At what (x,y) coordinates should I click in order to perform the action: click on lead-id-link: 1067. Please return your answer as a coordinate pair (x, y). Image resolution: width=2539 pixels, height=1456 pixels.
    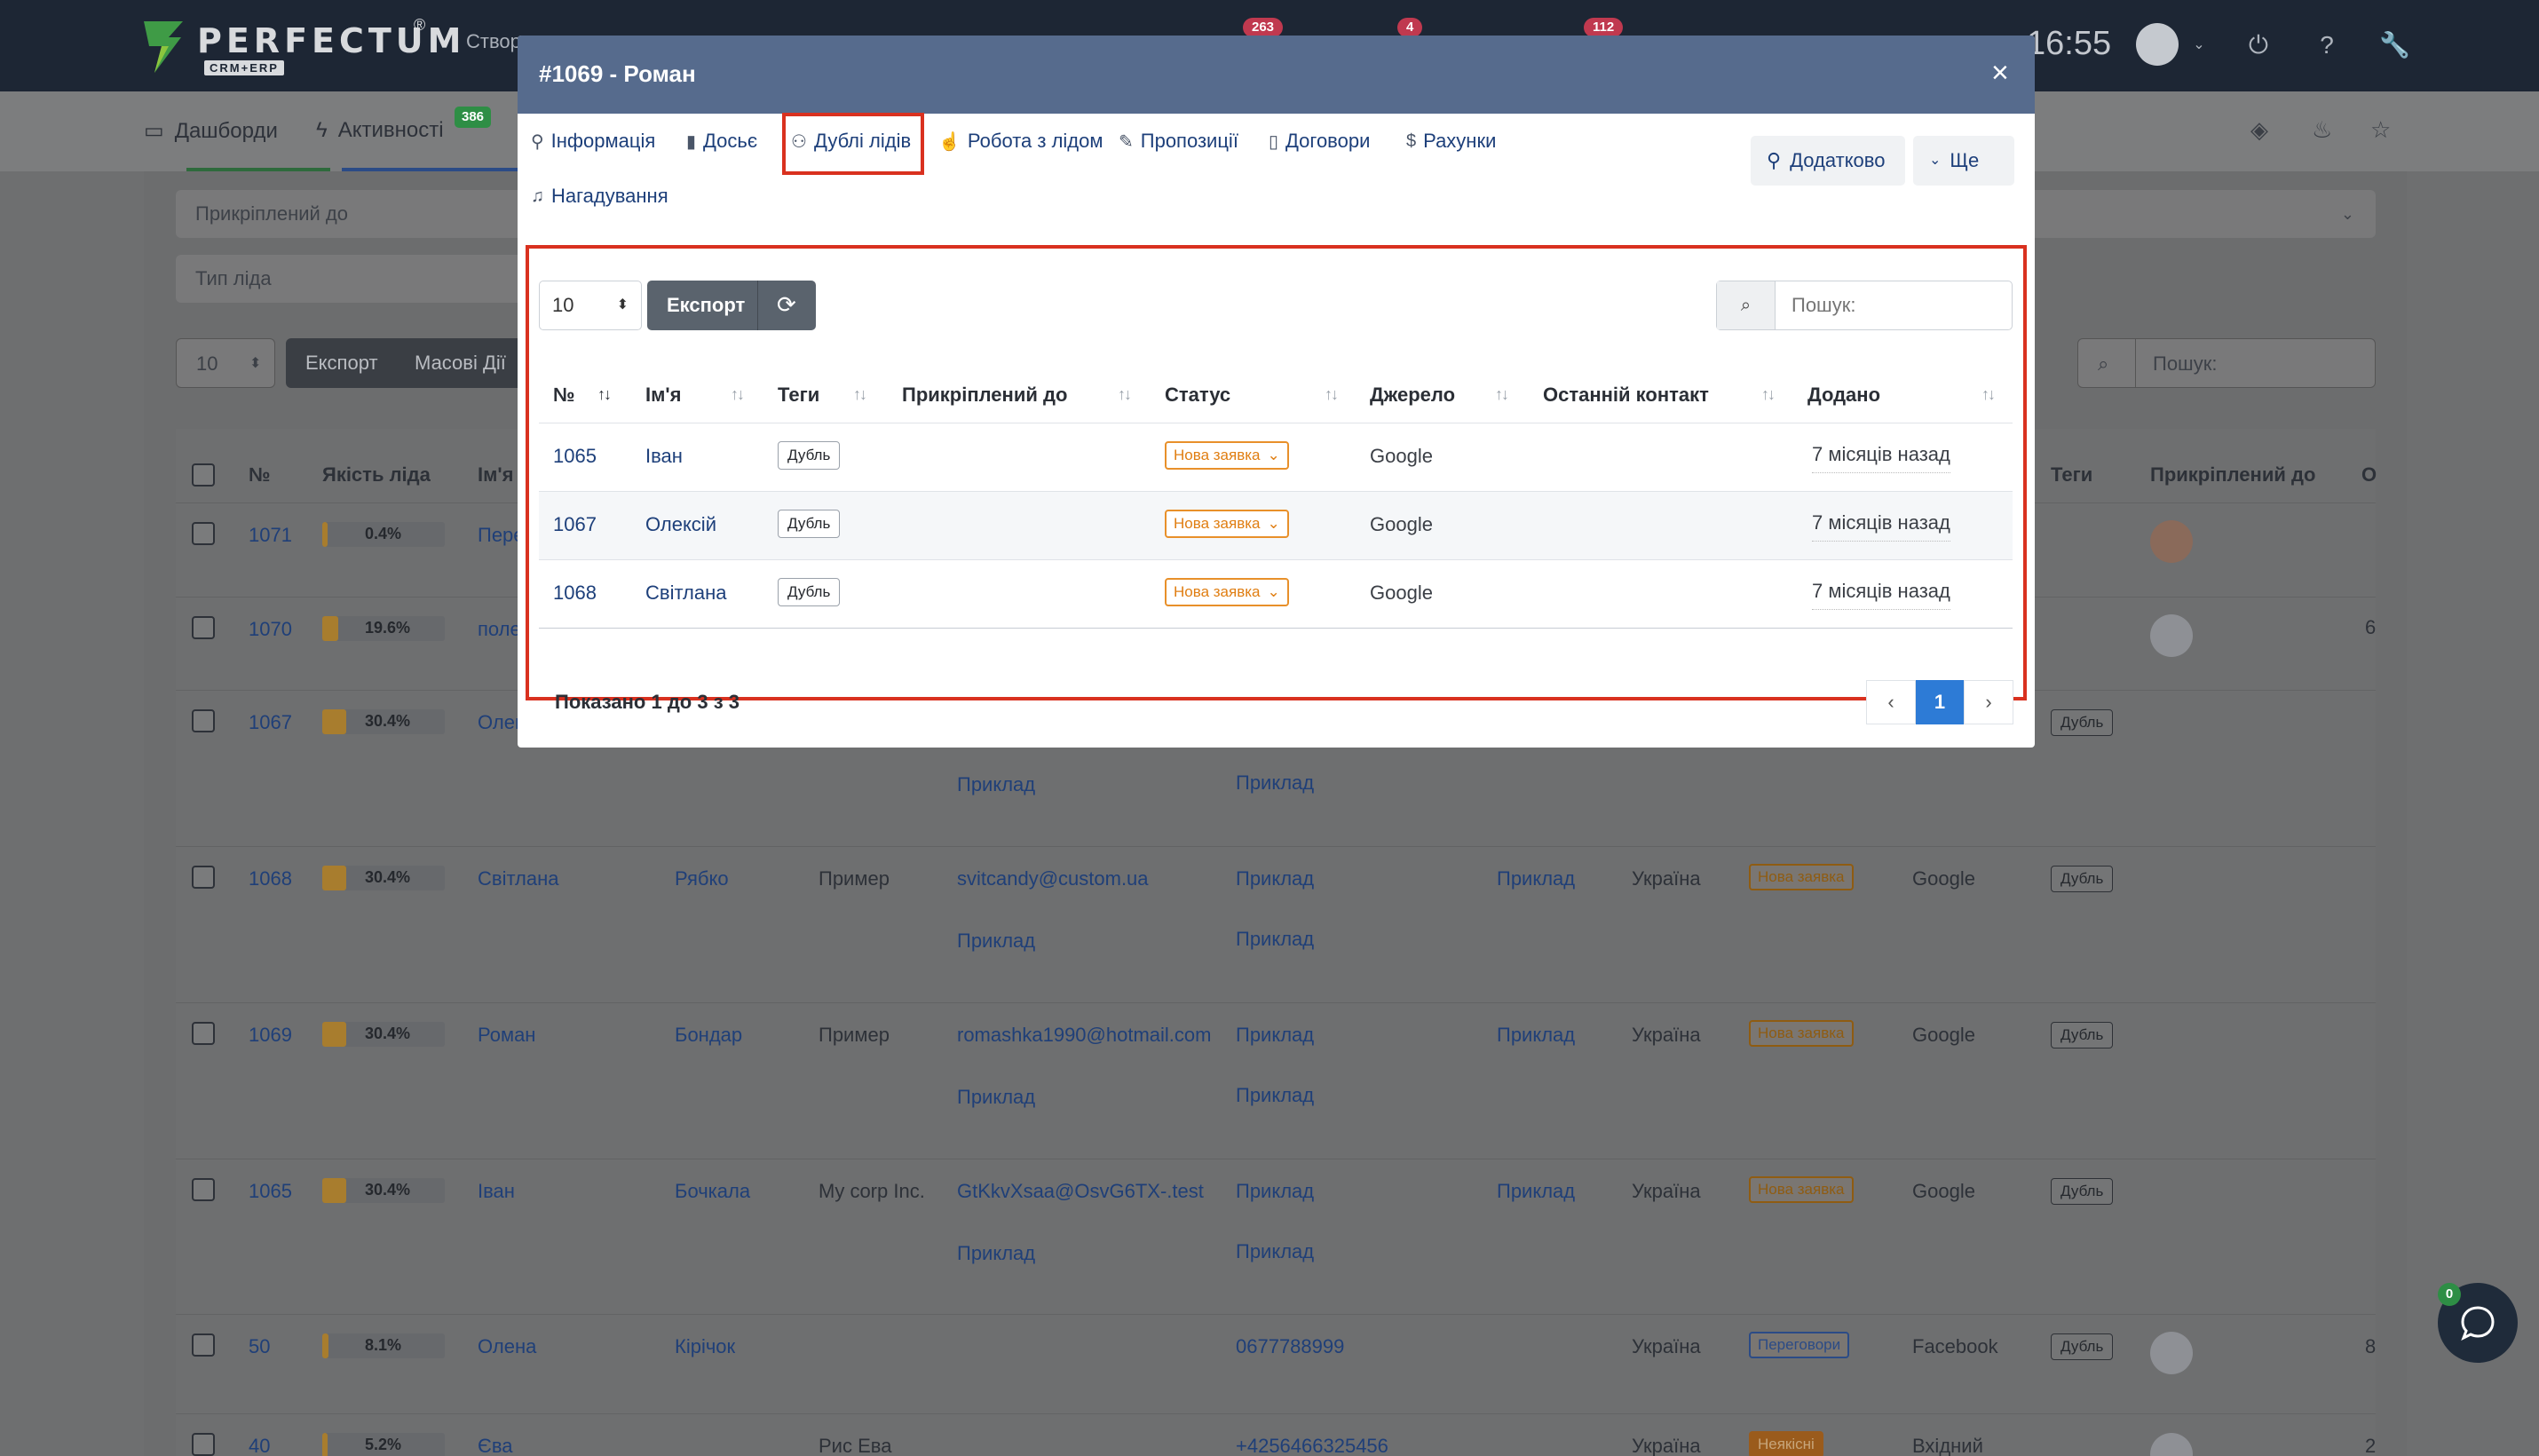
    Looking at the image, I should click on (575, 524).